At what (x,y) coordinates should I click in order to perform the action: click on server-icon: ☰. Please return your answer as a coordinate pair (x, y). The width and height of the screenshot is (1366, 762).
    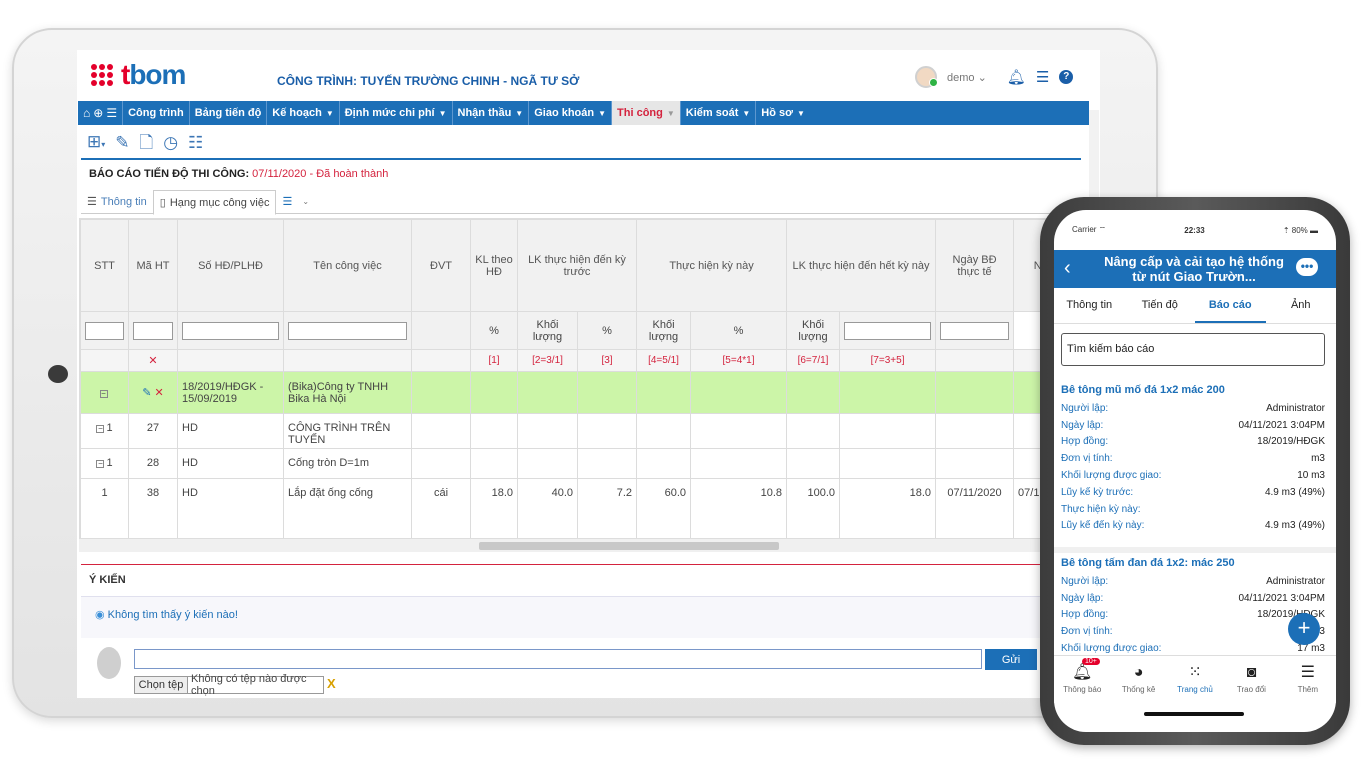
    Looking at the image, I should click on (1042, 77).